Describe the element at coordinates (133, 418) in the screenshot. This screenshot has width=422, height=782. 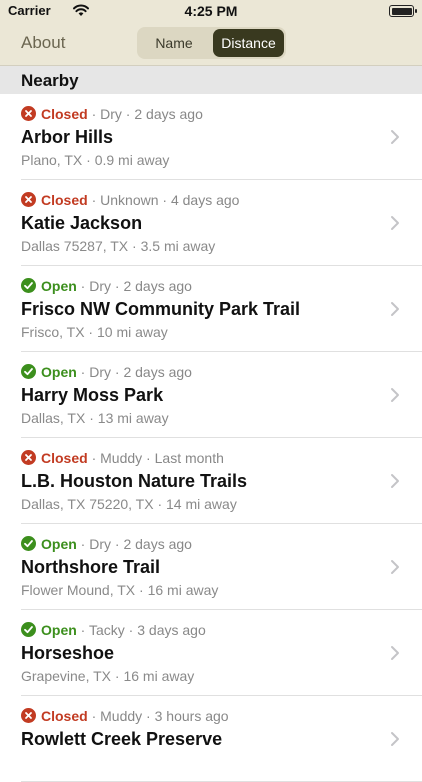
I see `trail-distance: 13 mi away` at that location.